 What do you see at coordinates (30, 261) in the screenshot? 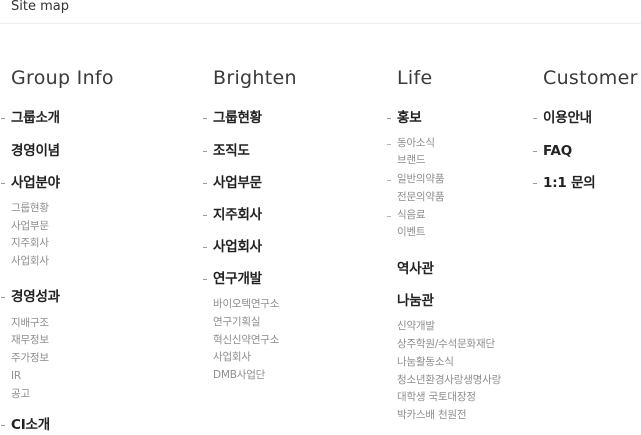
I see `link-business-sub: 사업회사` at bounding box center [30, 261].